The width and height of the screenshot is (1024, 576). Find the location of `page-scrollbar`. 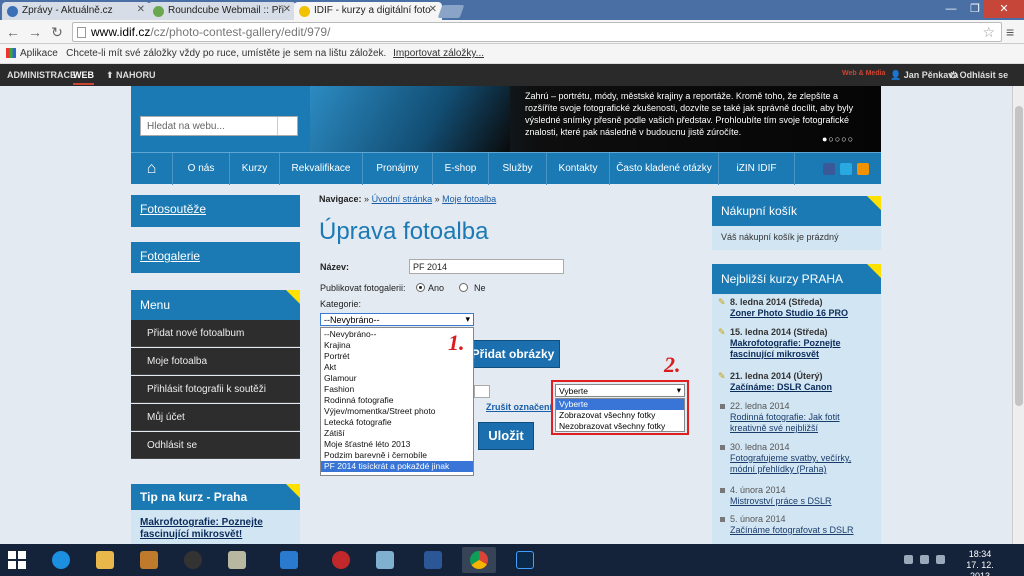

page-scrollbar is located at coordinates (1018, 315).